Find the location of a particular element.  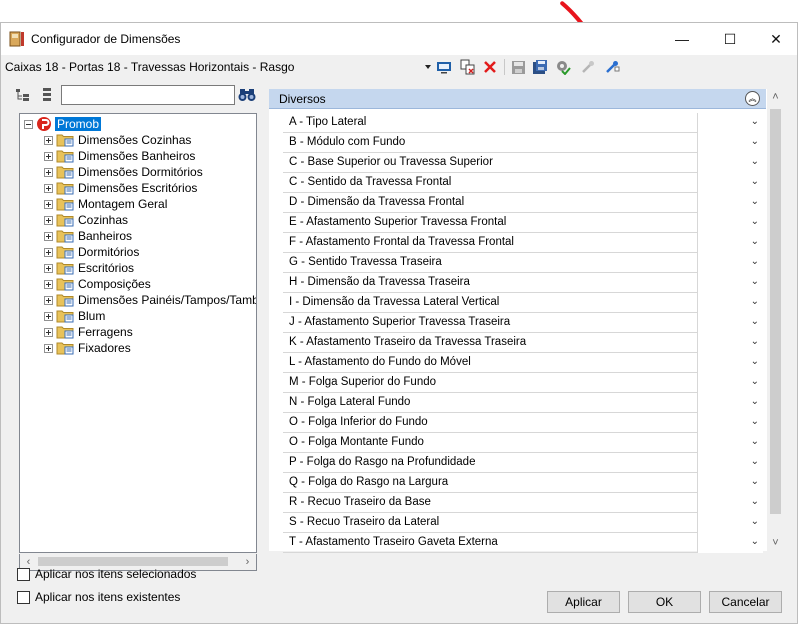

maximize-button: ☐ is located at coordinates (730, 39).